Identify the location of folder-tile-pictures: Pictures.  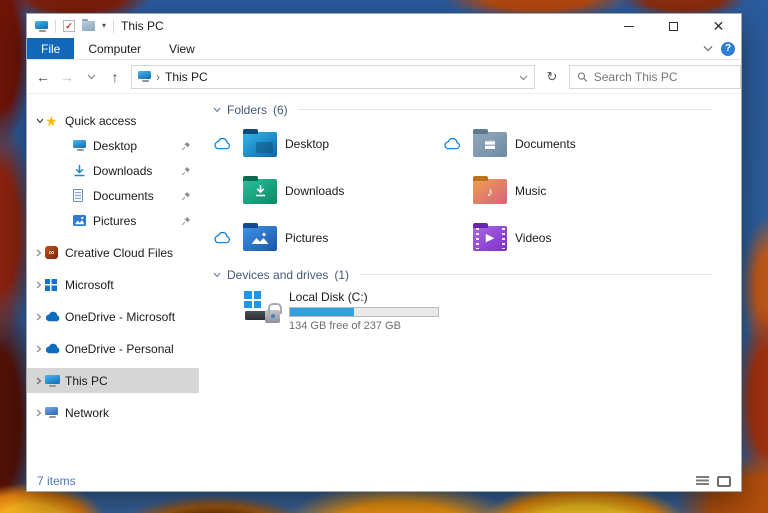
(326, 238).